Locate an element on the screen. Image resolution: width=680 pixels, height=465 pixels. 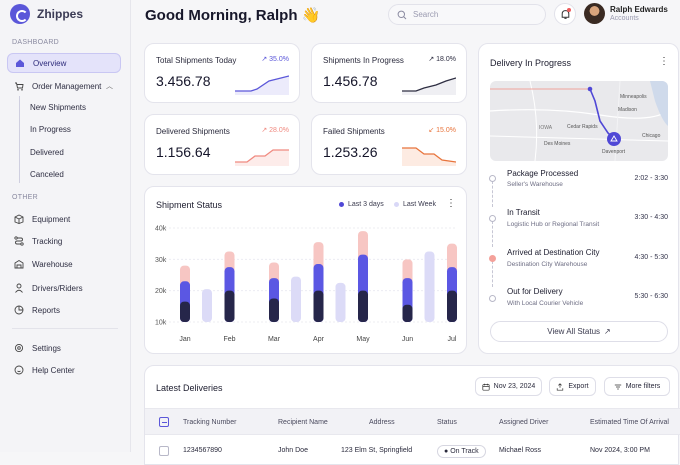
avatar is located at coordinates (594, 13).